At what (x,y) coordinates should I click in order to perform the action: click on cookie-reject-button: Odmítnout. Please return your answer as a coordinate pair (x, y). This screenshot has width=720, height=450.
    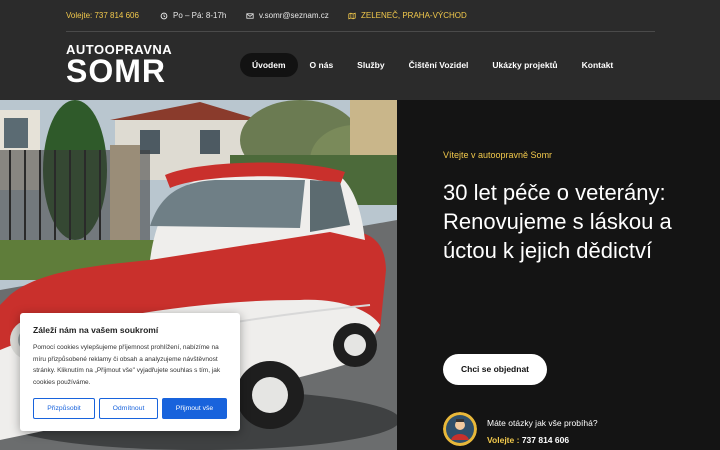
    Looking at the image, I should click on (128, 408).